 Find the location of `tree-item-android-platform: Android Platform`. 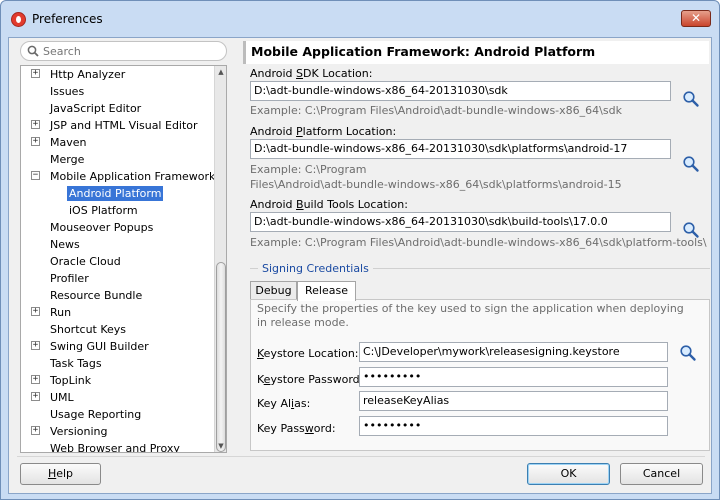

tree-item-android-platform: Android Platform is located at coordinates (116, 193).